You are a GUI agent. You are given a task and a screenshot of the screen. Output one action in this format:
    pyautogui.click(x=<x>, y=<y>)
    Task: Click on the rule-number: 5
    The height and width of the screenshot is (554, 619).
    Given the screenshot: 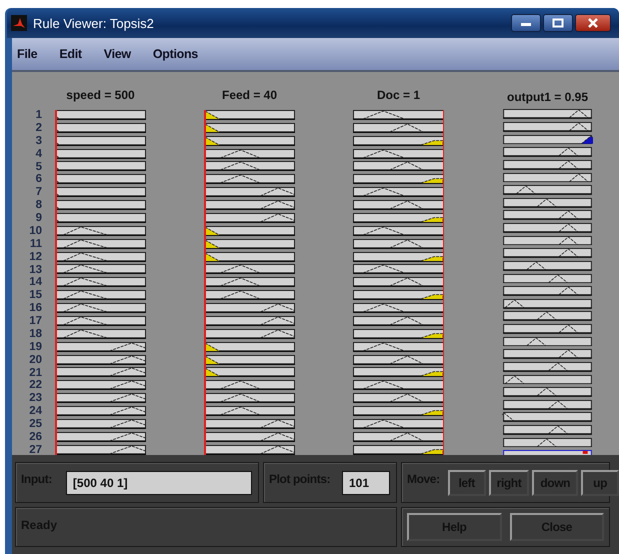 What is the action you would take?
    pyautogui.click(x=39, y=167)
    